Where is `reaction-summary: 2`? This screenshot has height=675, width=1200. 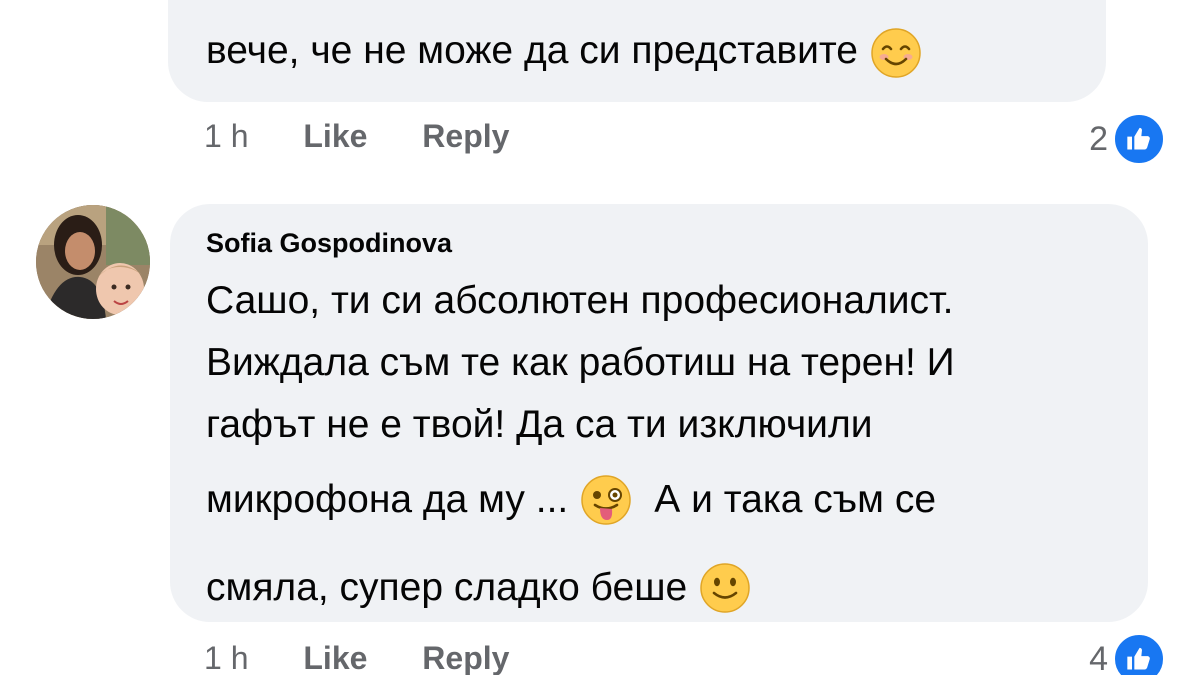 reaction-summary: 2 is located at coordinates (1127, 139).